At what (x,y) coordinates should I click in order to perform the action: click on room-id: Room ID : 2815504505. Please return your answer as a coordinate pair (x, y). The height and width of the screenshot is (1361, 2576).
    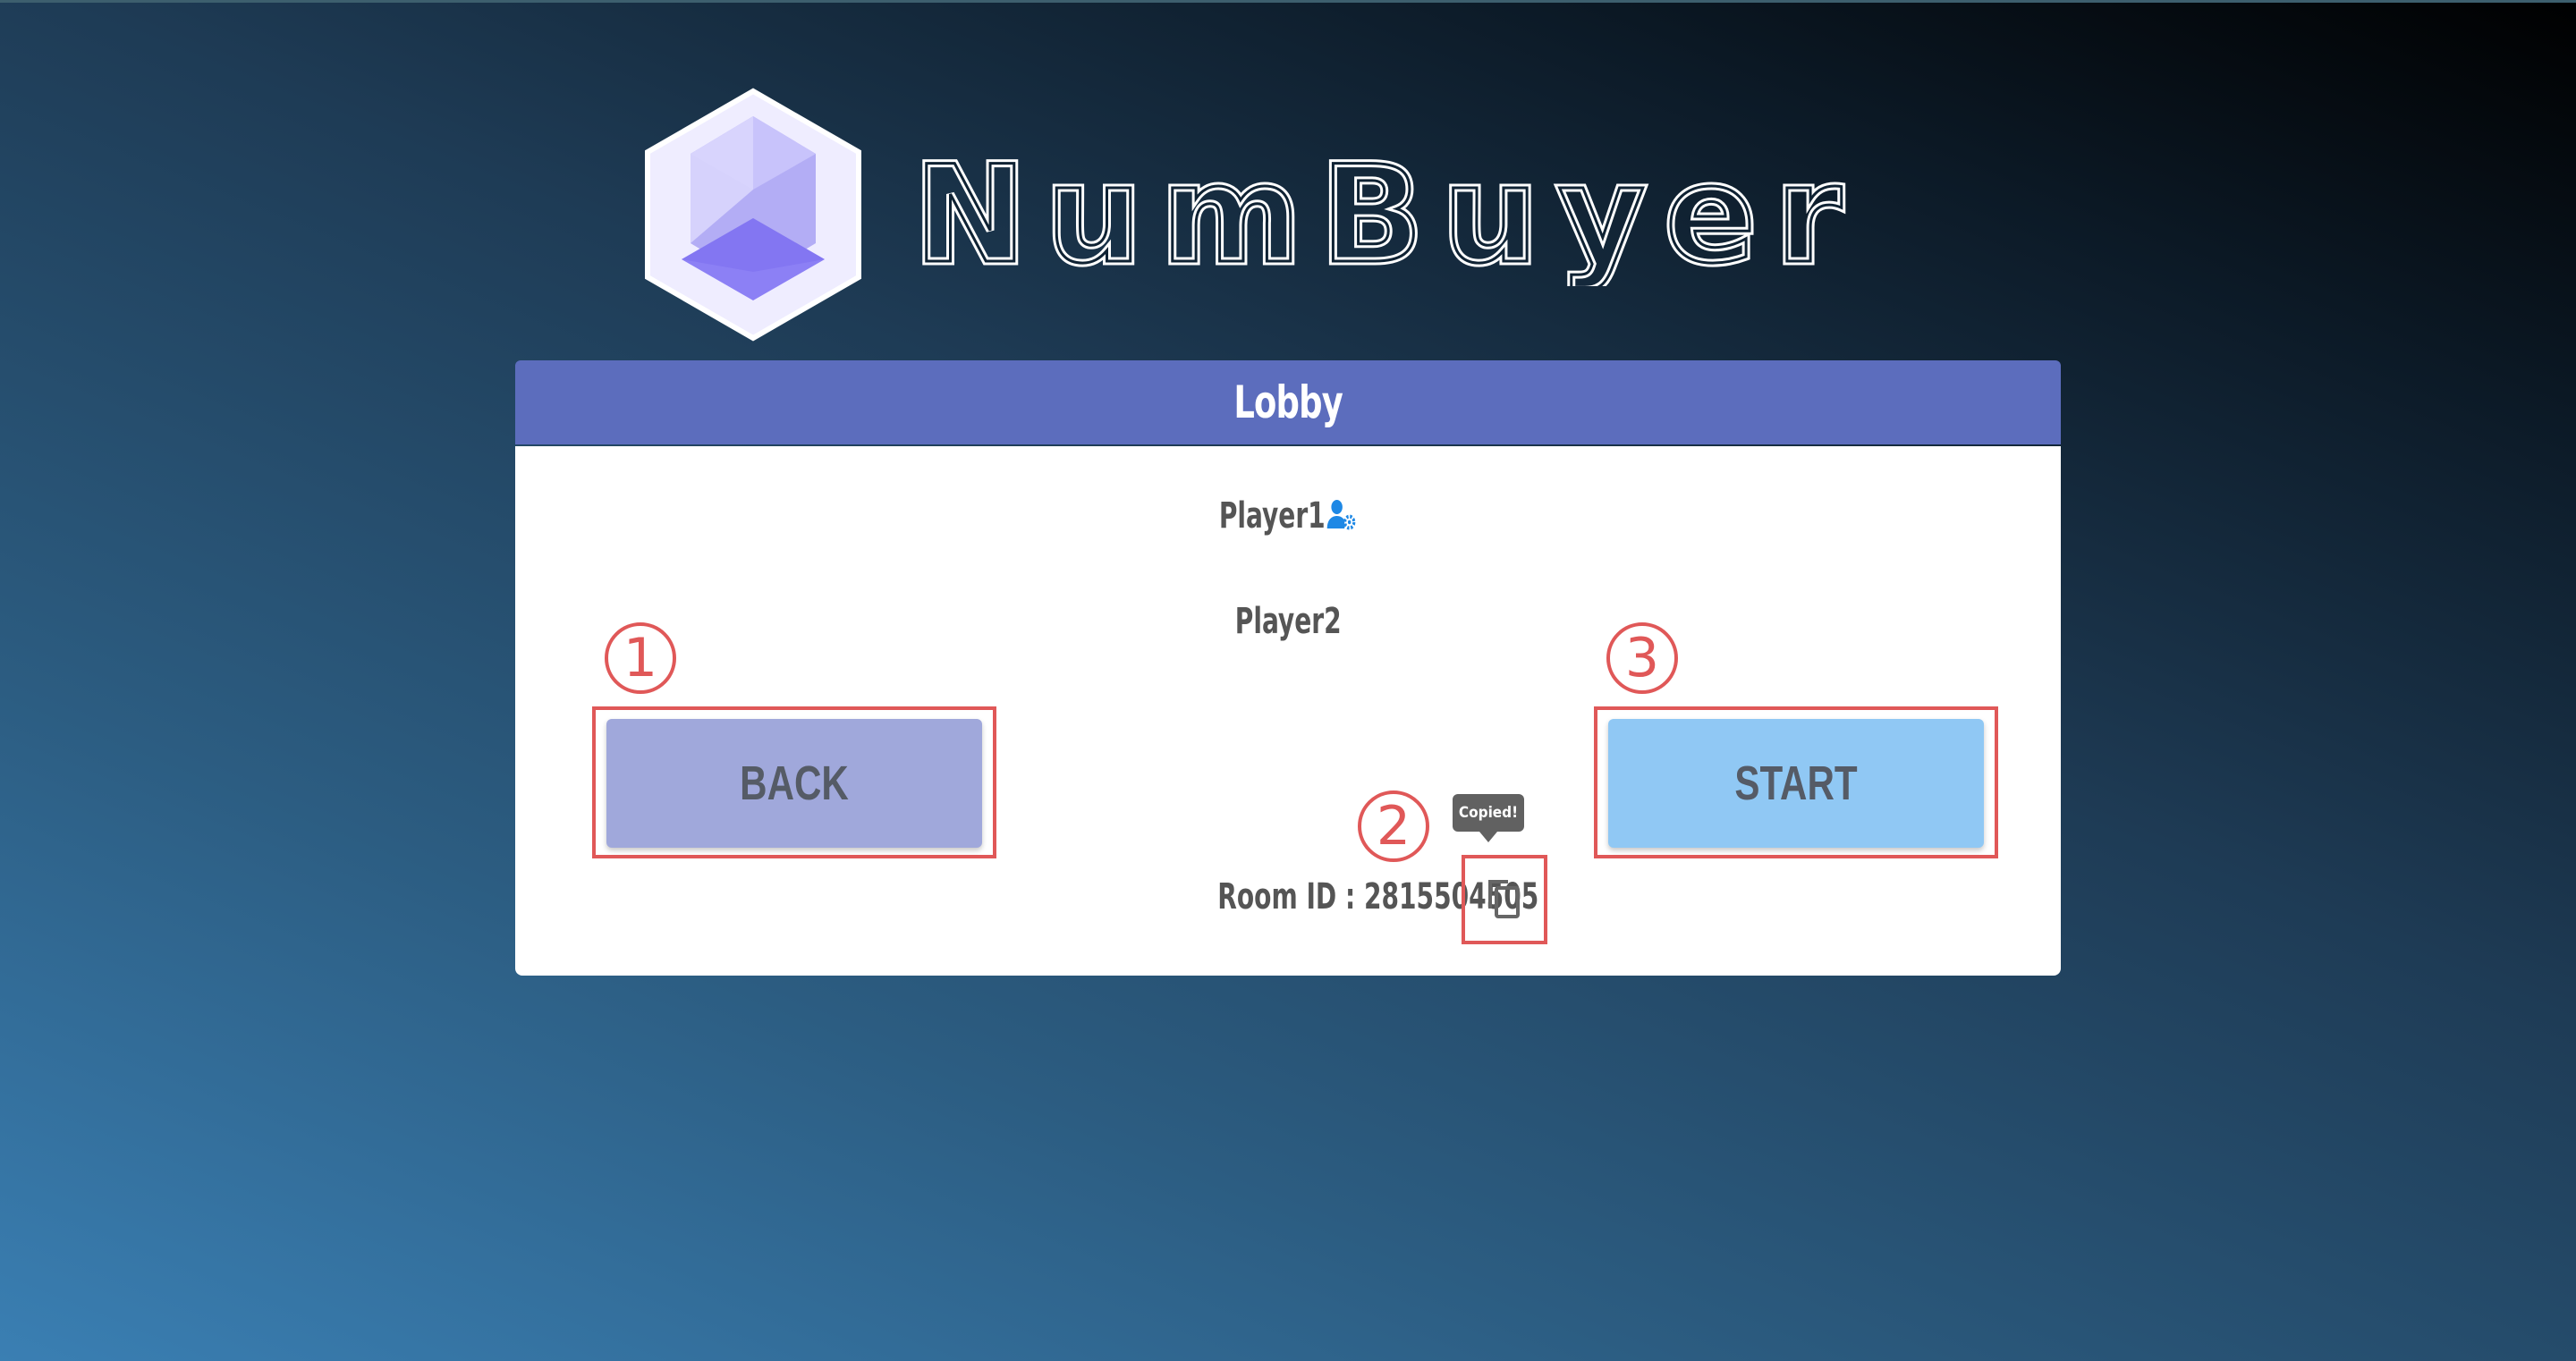
    Looking at the image, I should click on (1332, 896).